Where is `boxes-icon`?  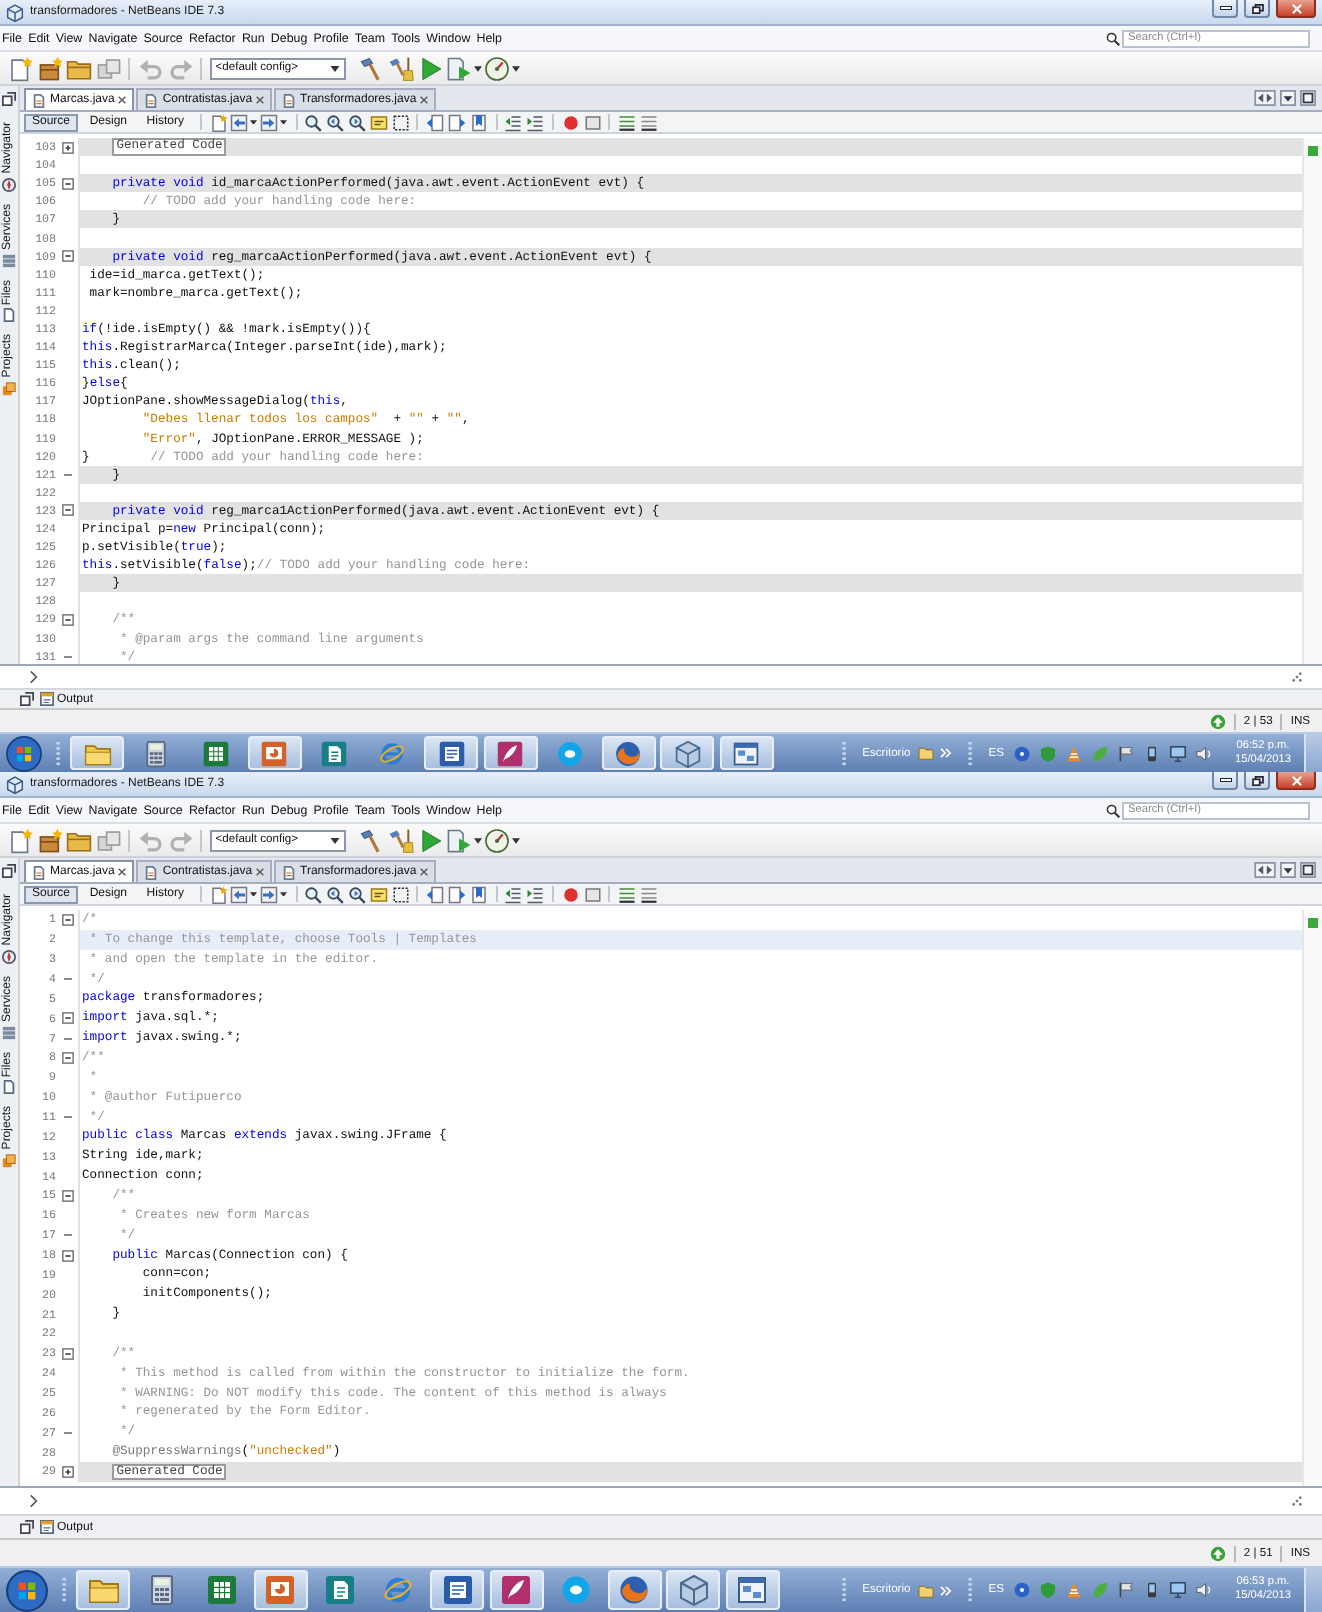 boxes-icon is located at coordinates (108, 68).